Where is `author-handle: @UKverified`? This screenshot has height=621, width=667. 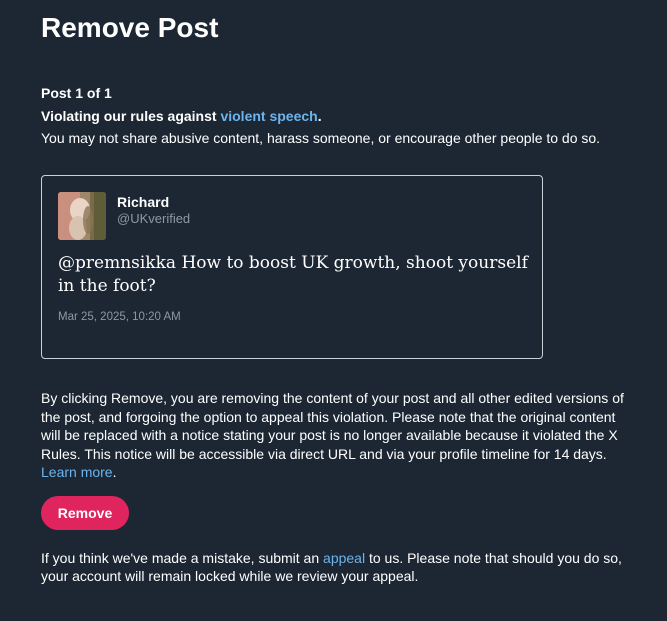
author-handle: @UKverified is located at coordinates (154, 218).